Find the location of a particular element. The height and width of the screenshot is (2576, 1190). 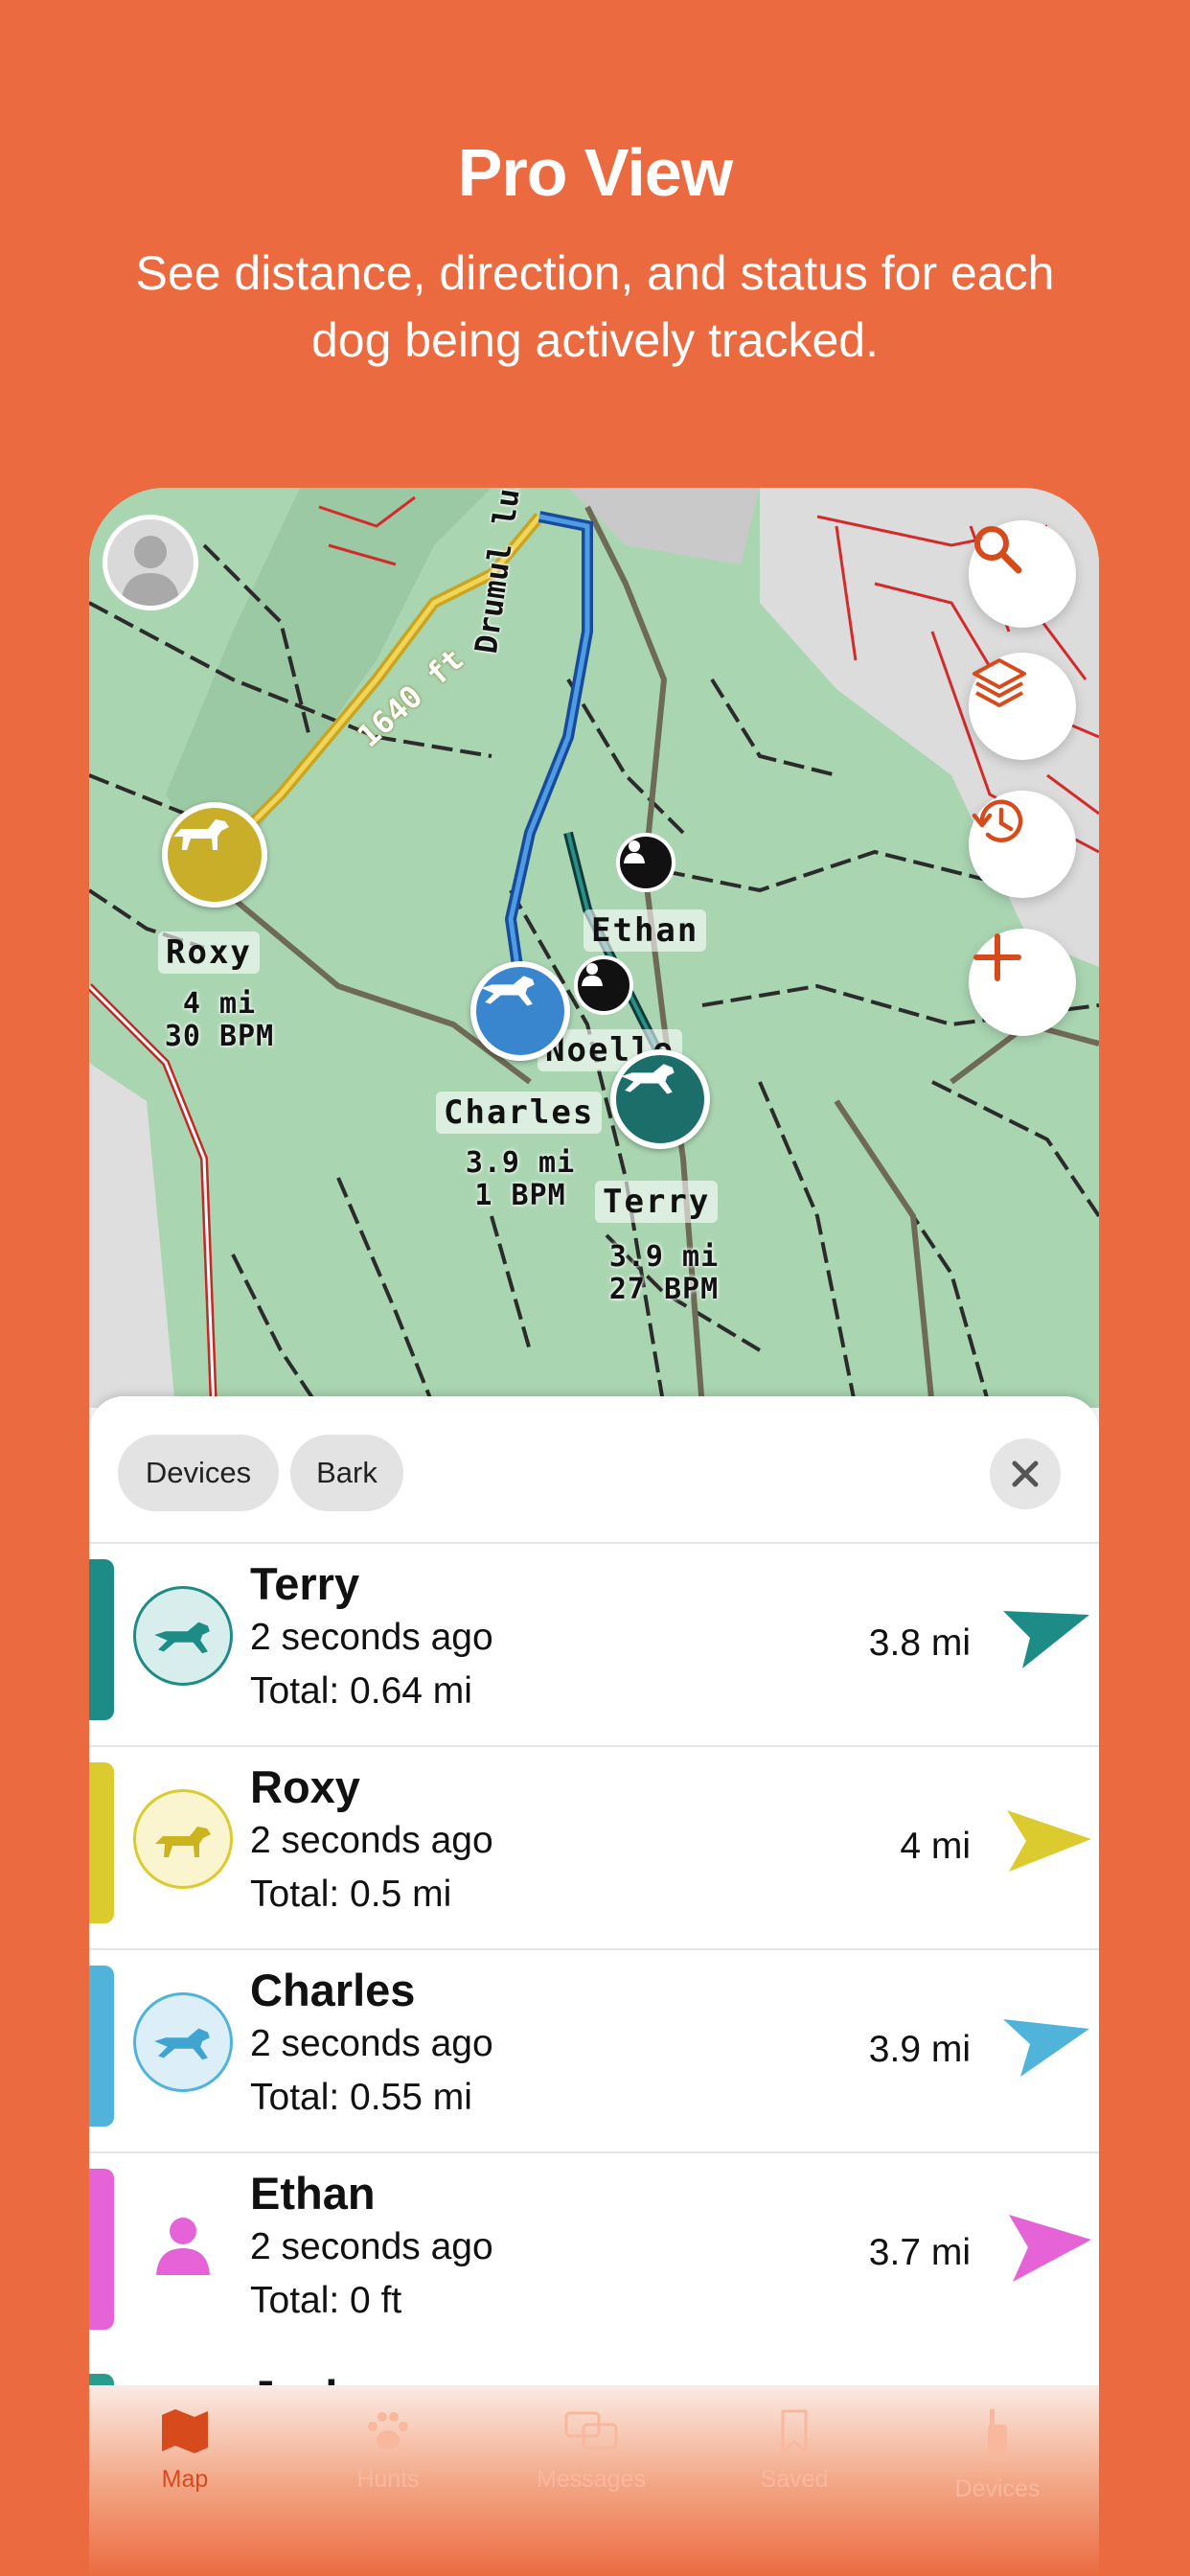

chip-devices: Devices is located at coordinates (199, 1473).